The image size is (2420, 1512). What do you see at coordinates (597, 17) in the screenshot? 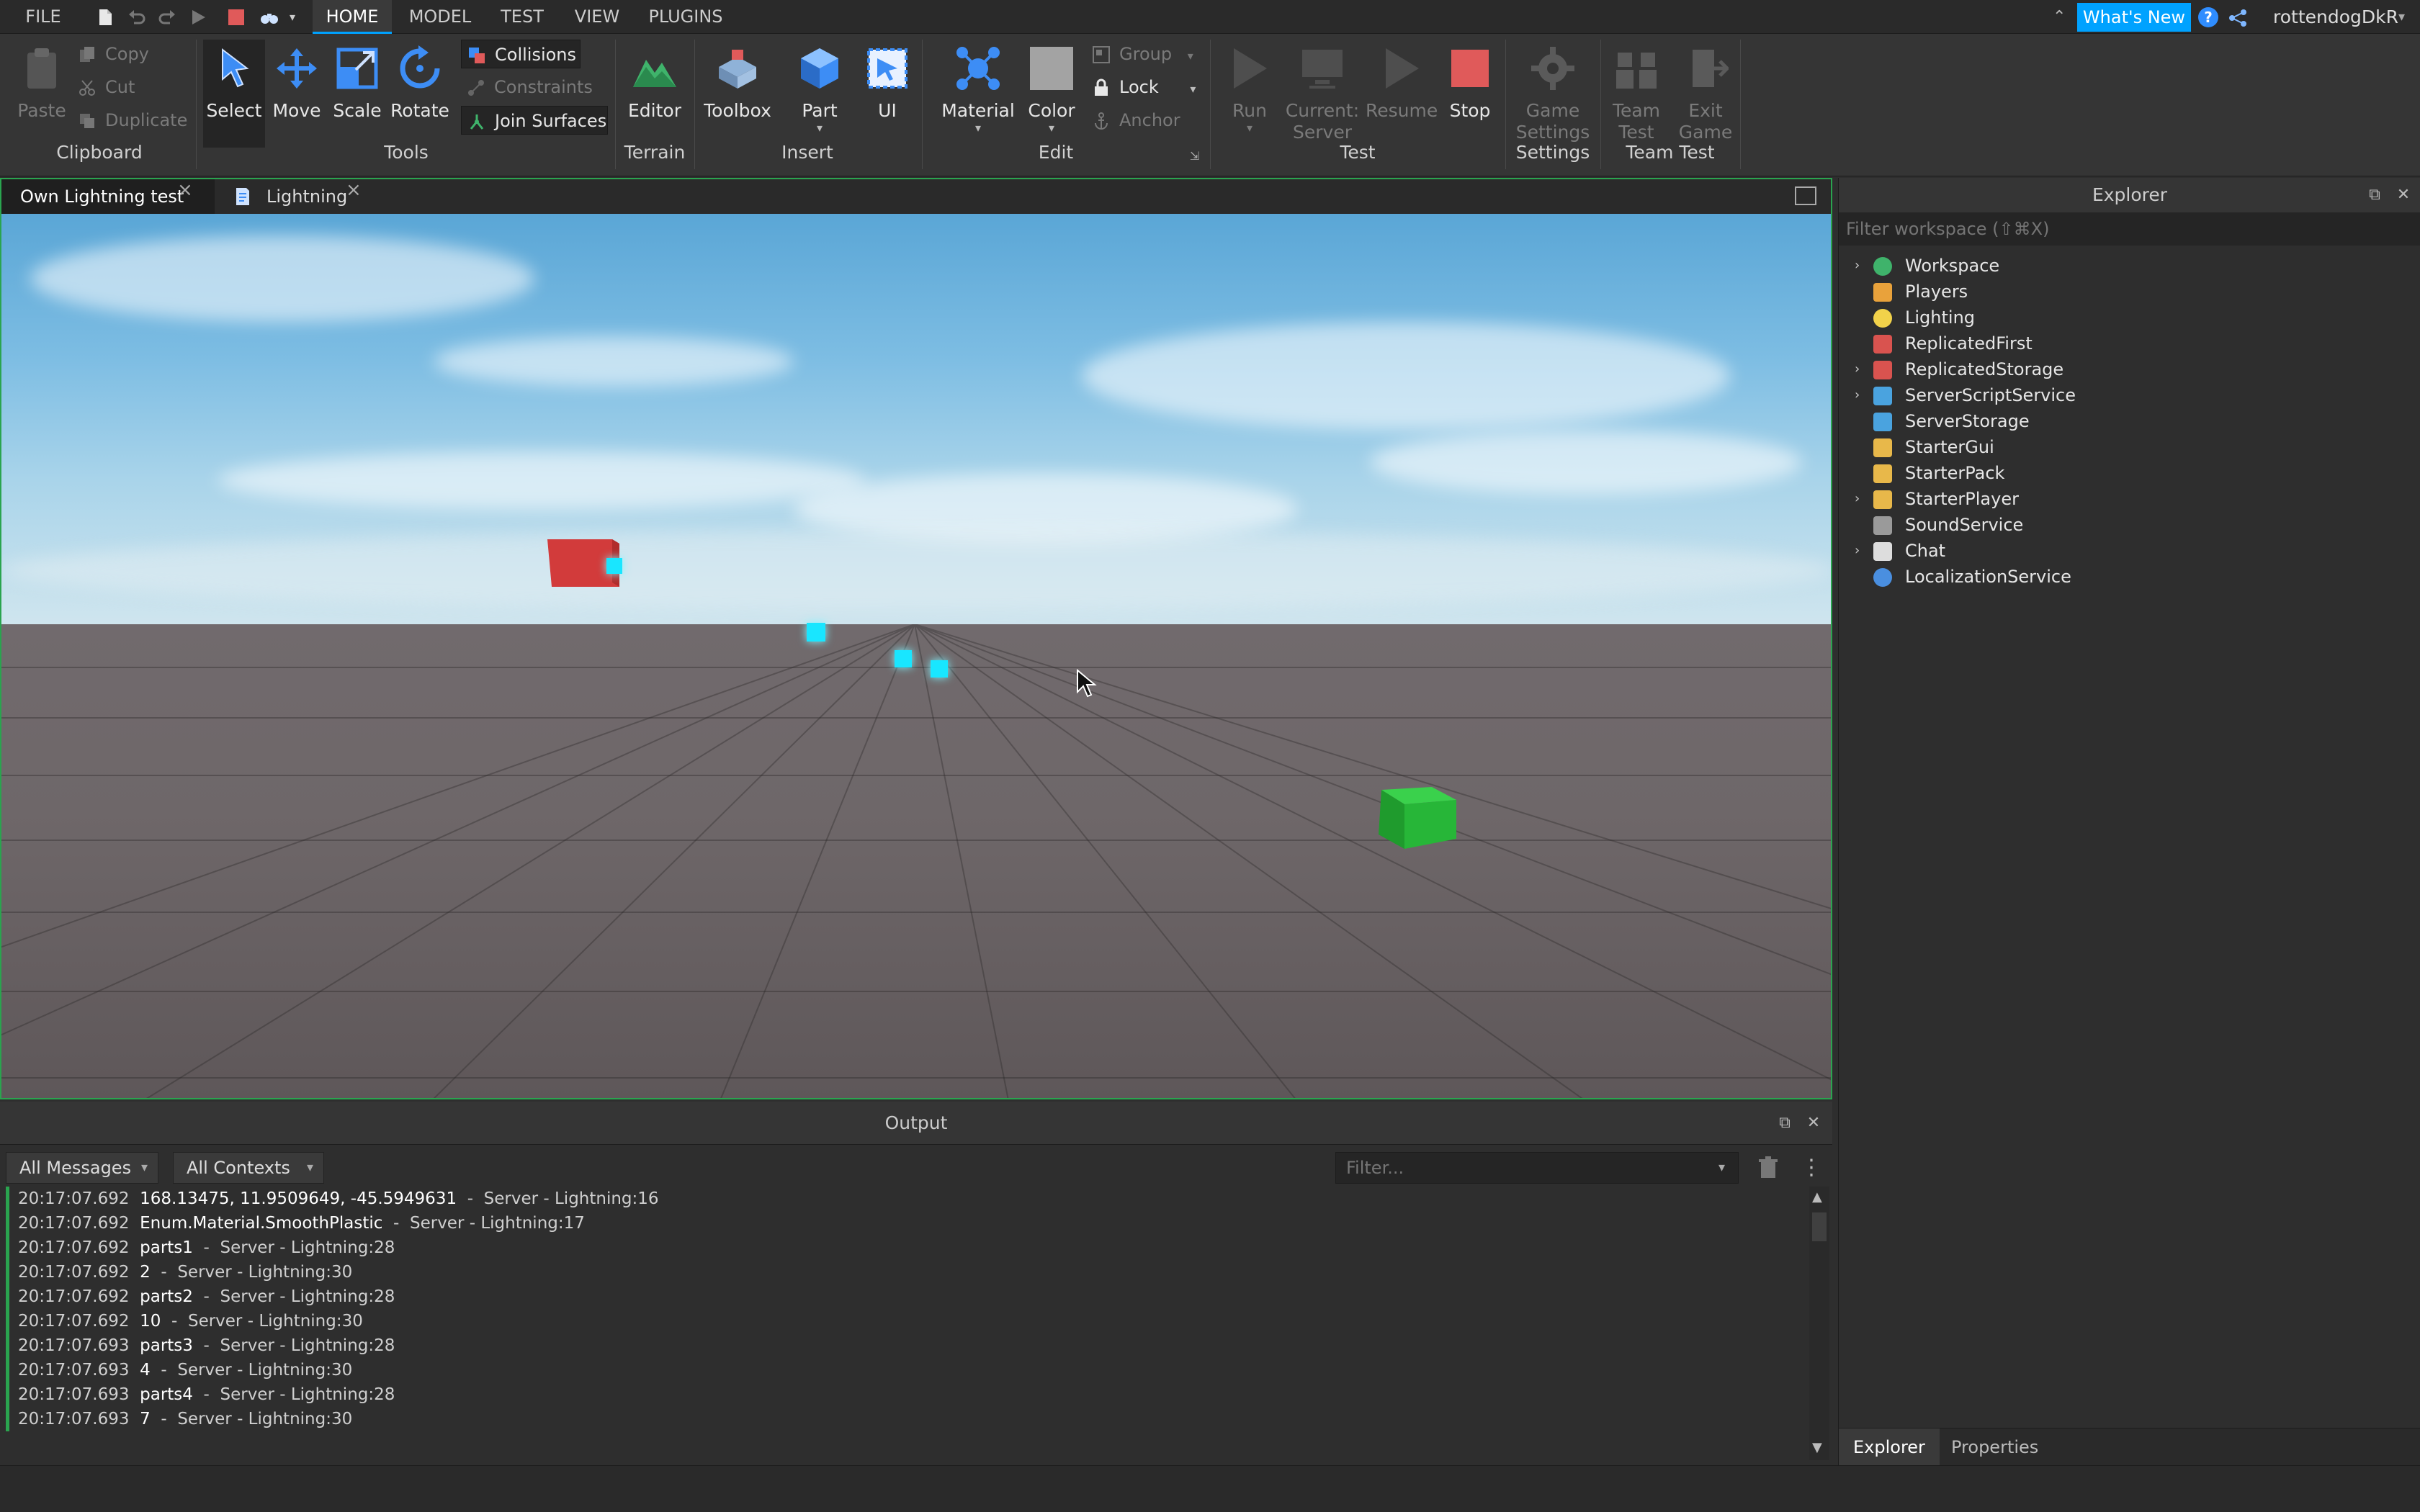
I see `tab-view: VIEW` at bounding box center [597, 17].